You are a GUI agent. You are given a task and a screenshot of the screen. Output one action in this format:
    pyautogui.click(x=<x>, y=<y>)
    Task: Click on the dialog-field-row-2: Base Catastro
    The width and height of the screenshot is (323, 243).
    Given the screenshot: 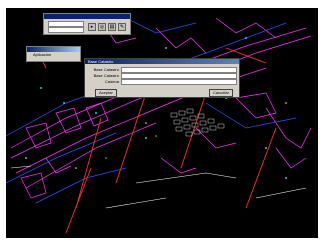 What is the action you would take?
    pyautogui.click(x=163, y=76)
    